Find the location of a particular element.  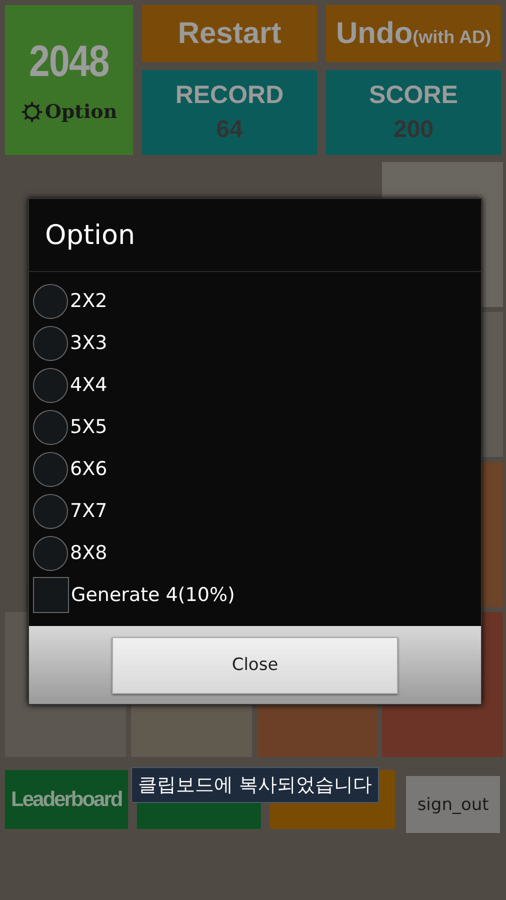

clipboard-toast: 클립보드에 복사되었습니다 is located at coordinates (255, 785).